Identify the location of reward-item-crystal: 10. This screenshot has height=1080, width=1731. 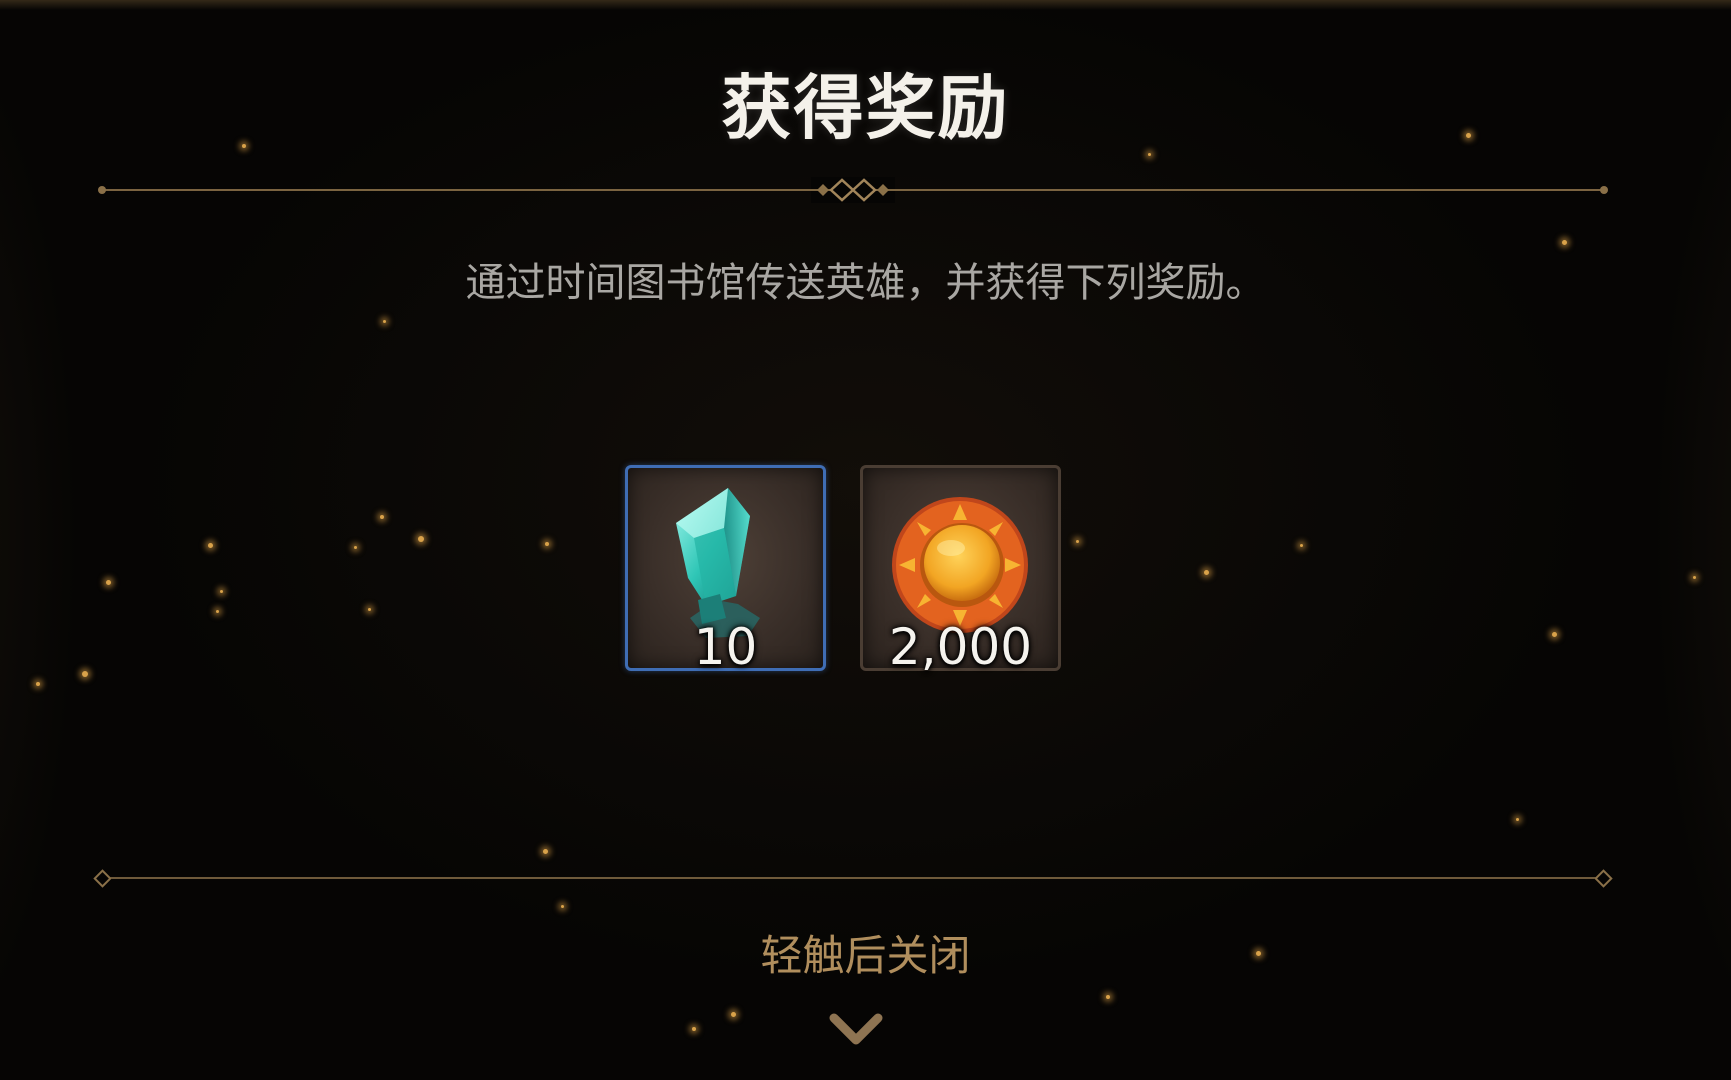
(725, 570).